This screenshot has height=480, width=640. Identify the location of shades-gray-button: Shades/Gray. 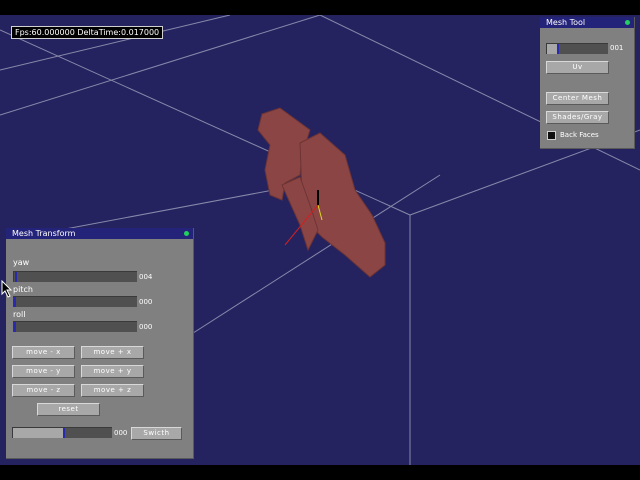
(577, 117).